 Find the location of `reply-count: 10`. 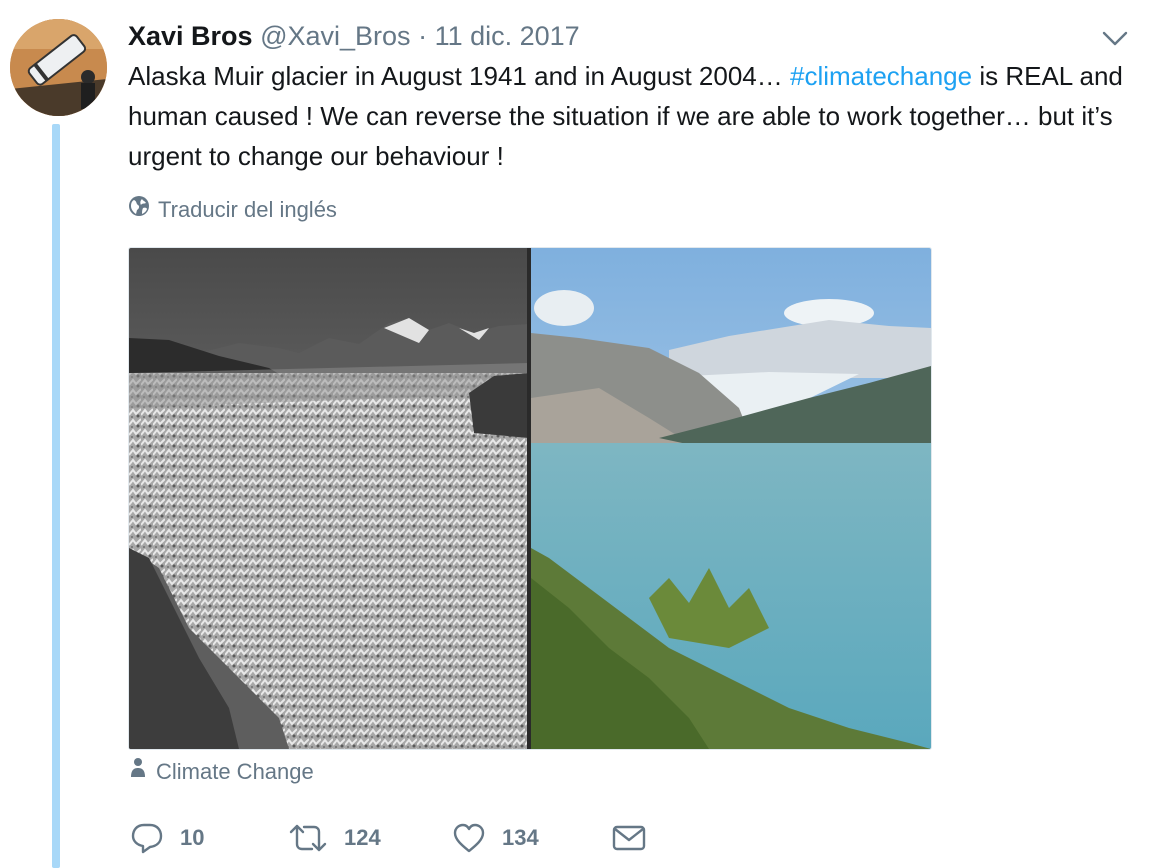

reply-count: 10 is located at coordinates (192, 837).